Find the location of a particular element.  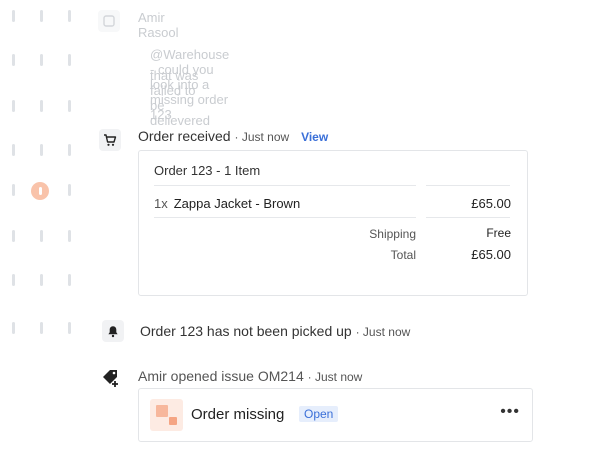

comment-icon is located at coordinates (109, 21).